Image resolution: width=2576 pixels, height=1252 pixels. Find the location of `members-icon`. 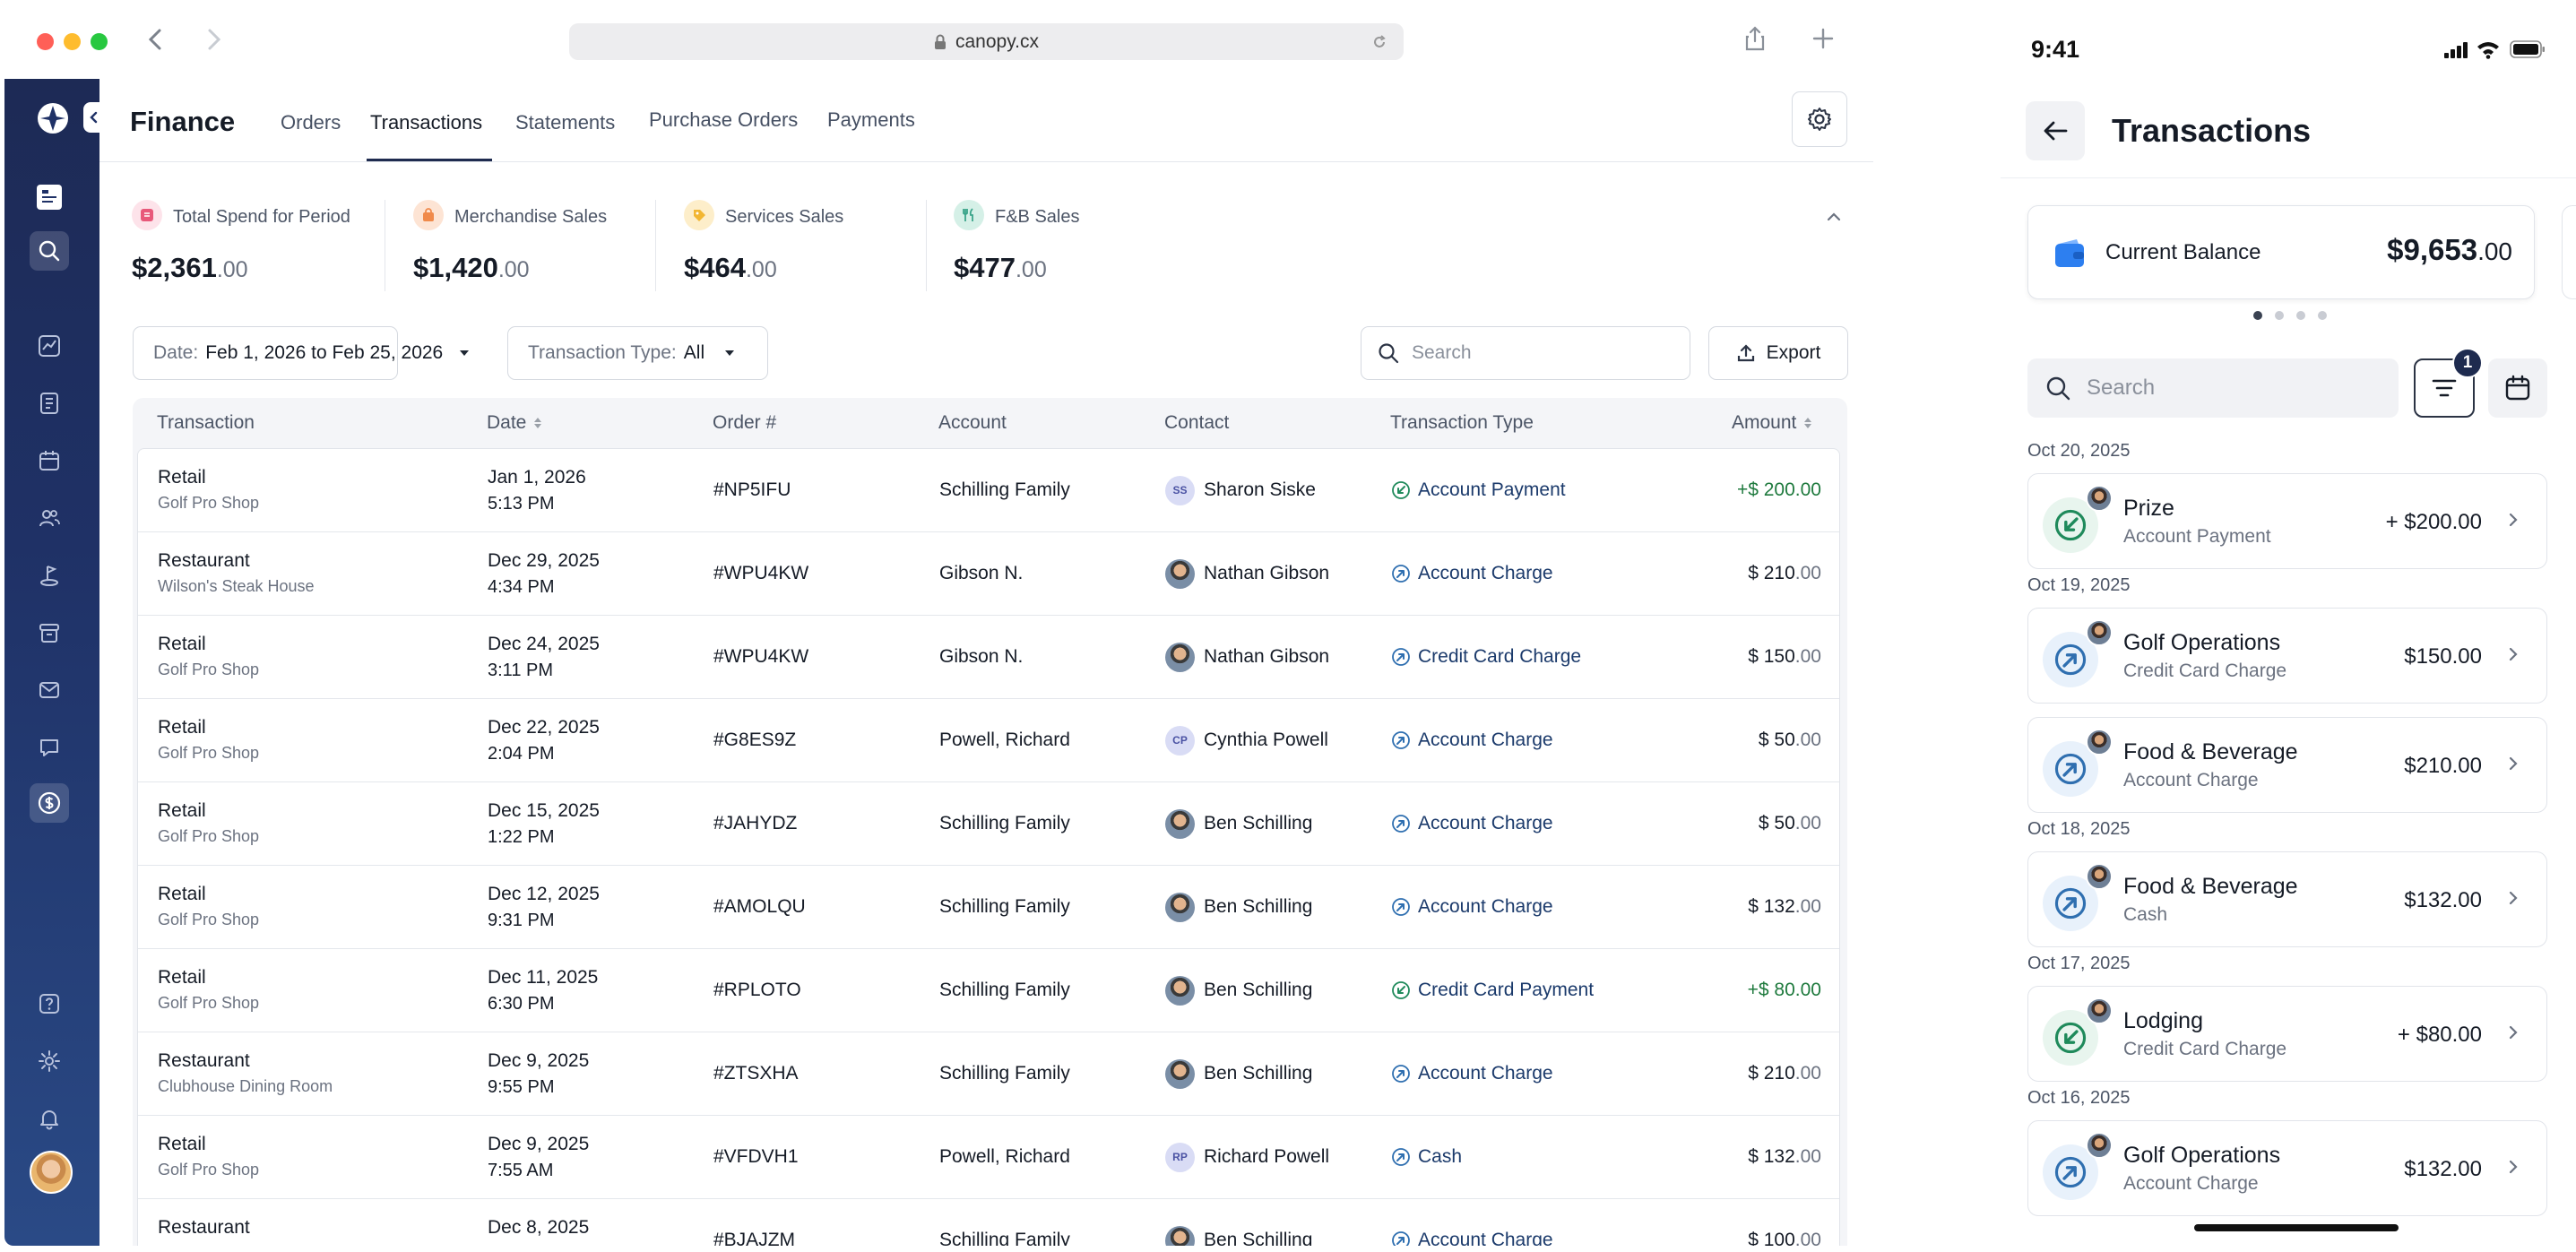

members-icon is located at coordinates (49, 518).